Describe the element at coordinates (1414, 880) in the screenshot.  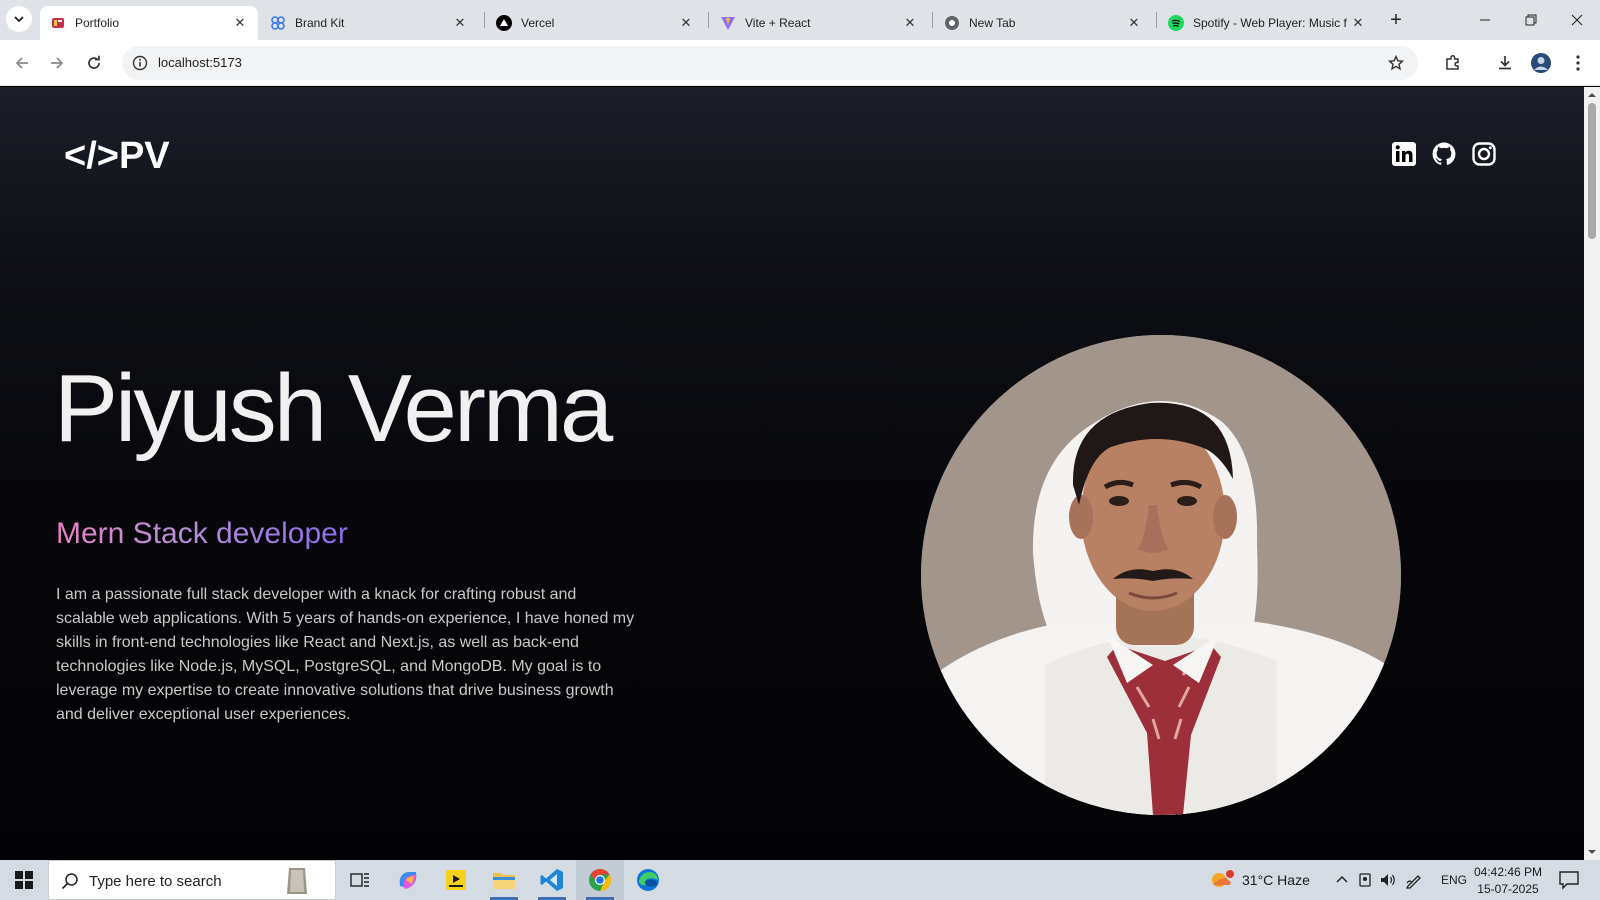
I see `pen-workspace-icon` at that location.